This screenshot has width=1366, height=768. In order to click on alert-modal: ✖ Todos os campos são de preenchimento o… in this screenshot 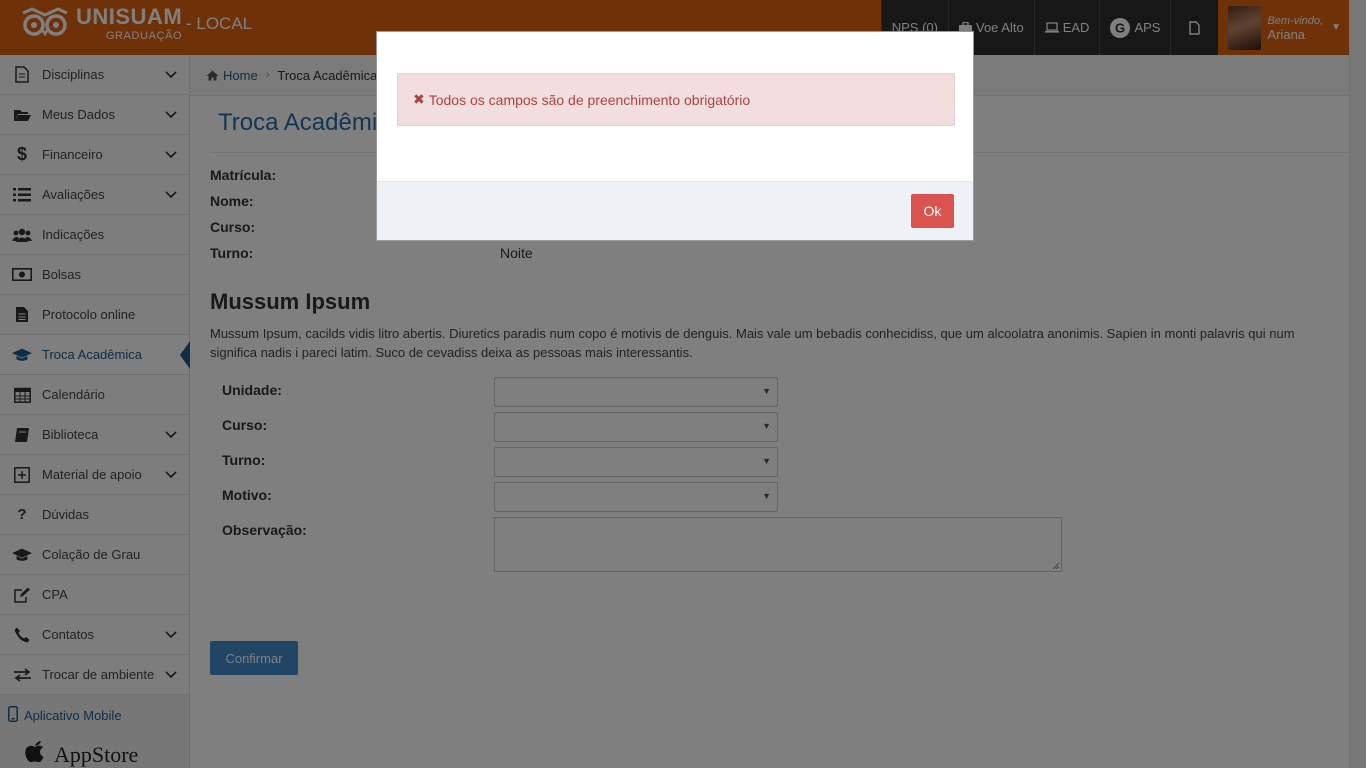, I will do `click(675, 136)`.